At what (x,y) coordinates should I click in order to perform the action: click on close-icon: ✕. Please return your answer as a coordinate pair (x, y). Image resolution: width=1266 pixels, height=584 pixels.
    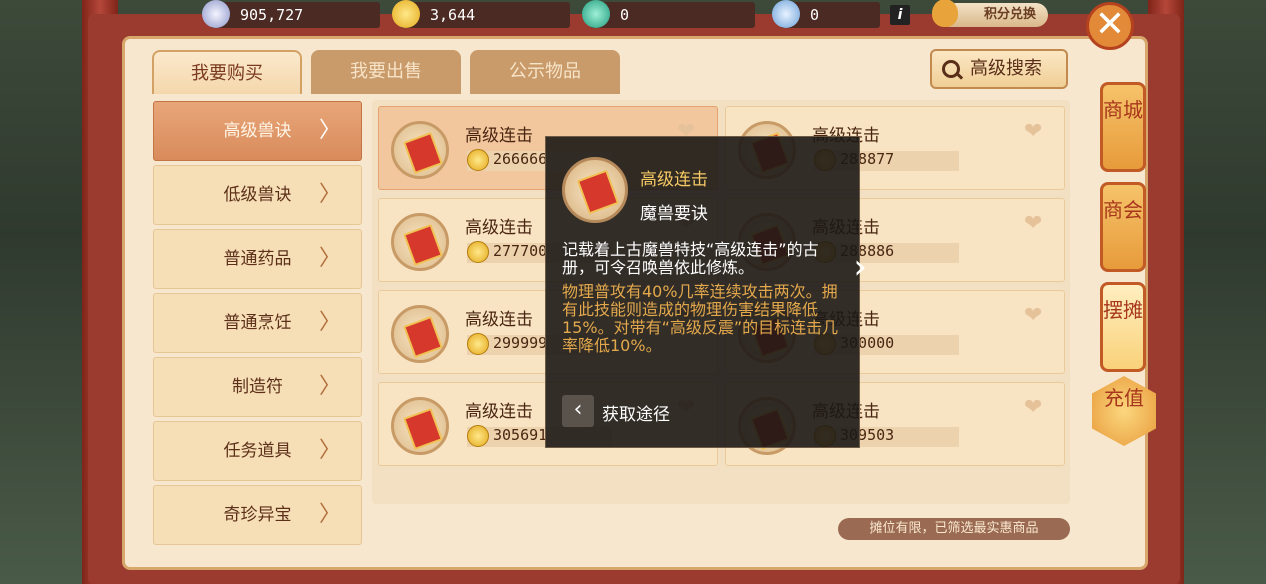
    Looking at the image, I should click on (1110, 26).